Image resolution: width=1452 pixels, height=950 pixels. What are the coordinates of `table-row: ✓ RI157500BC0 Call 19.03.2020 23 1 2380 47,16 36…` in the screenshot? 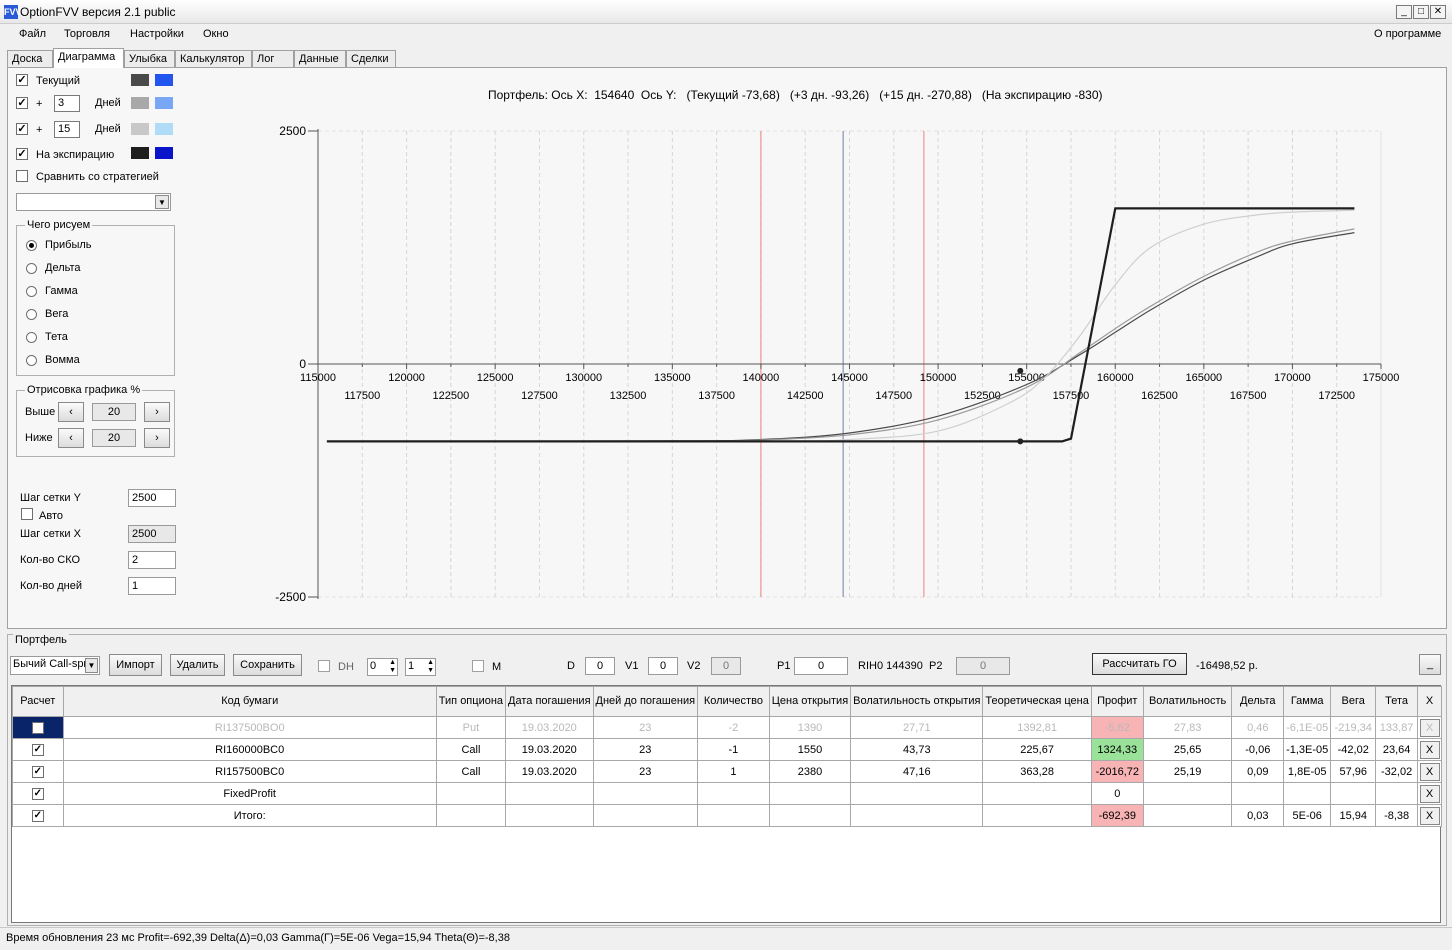 It's located at (727, 771).